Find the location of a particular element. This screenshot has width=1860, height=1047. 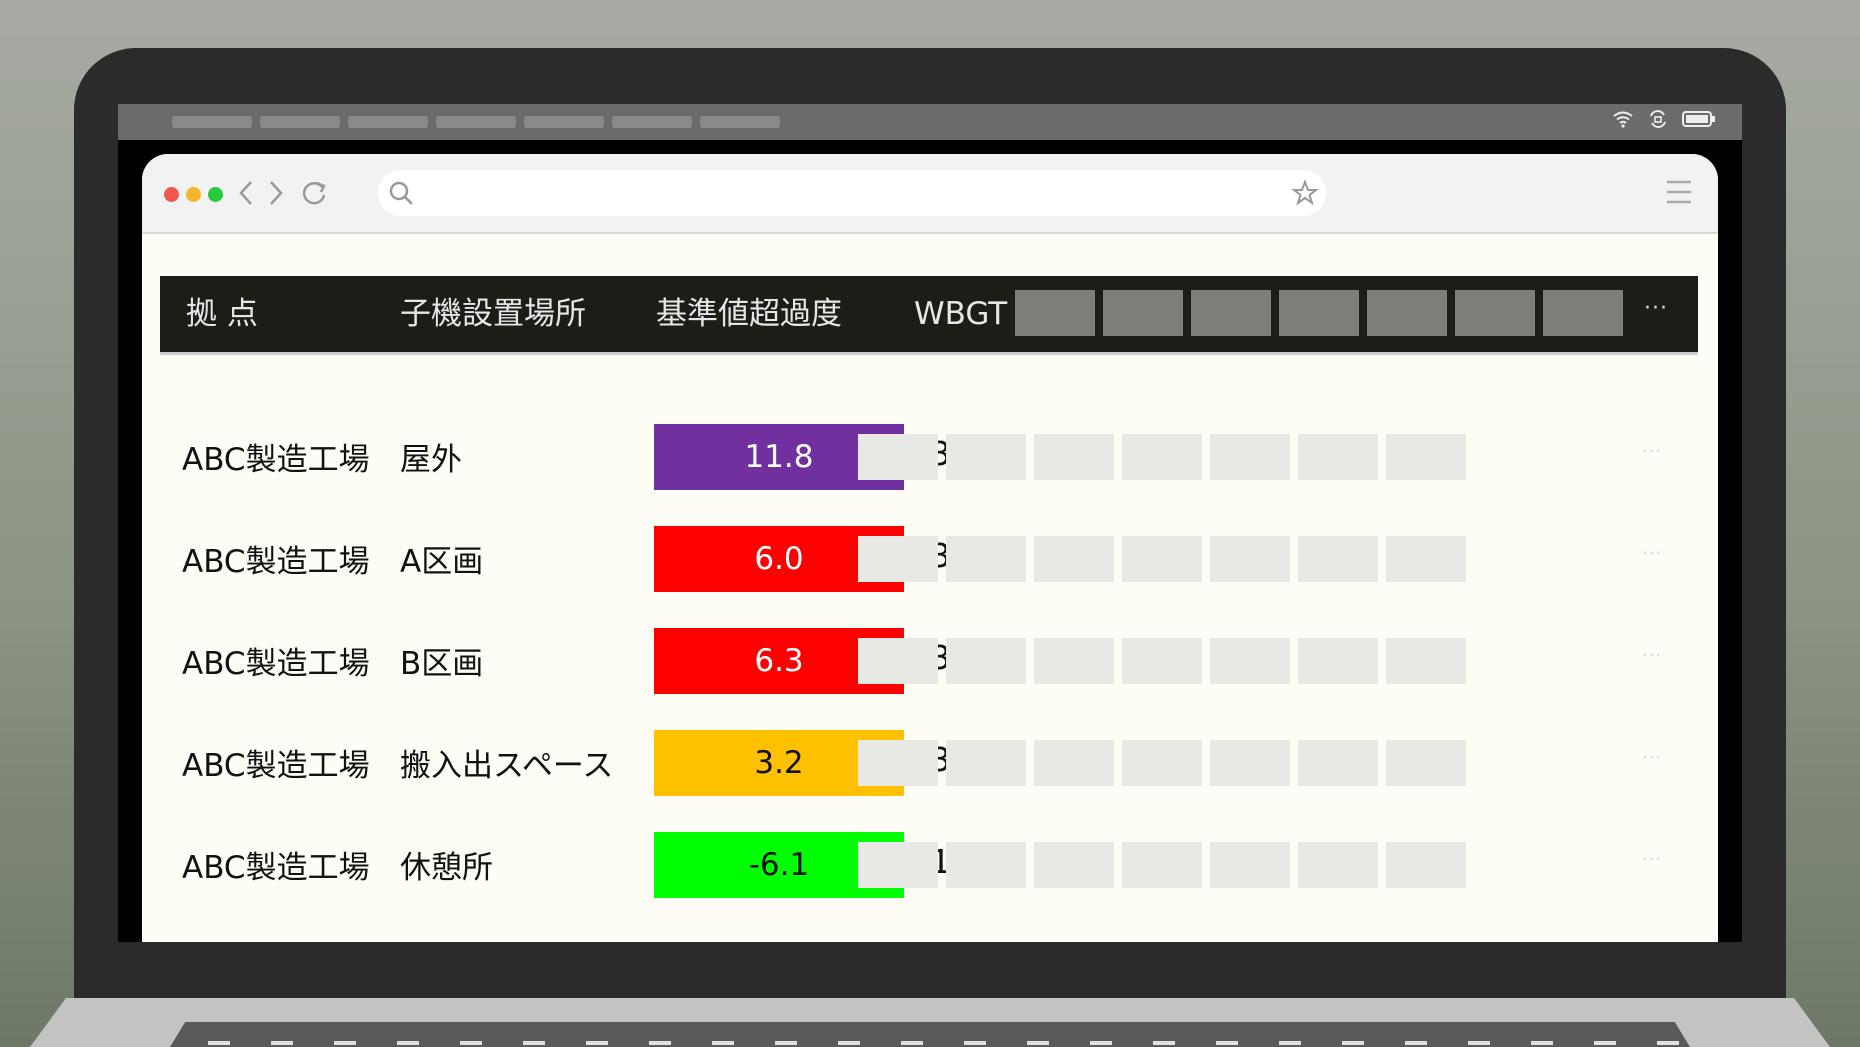

table-header: 拠 点 子機設置場所 基準値超過度 WBGT ··· is located at coordinates (929, 315).